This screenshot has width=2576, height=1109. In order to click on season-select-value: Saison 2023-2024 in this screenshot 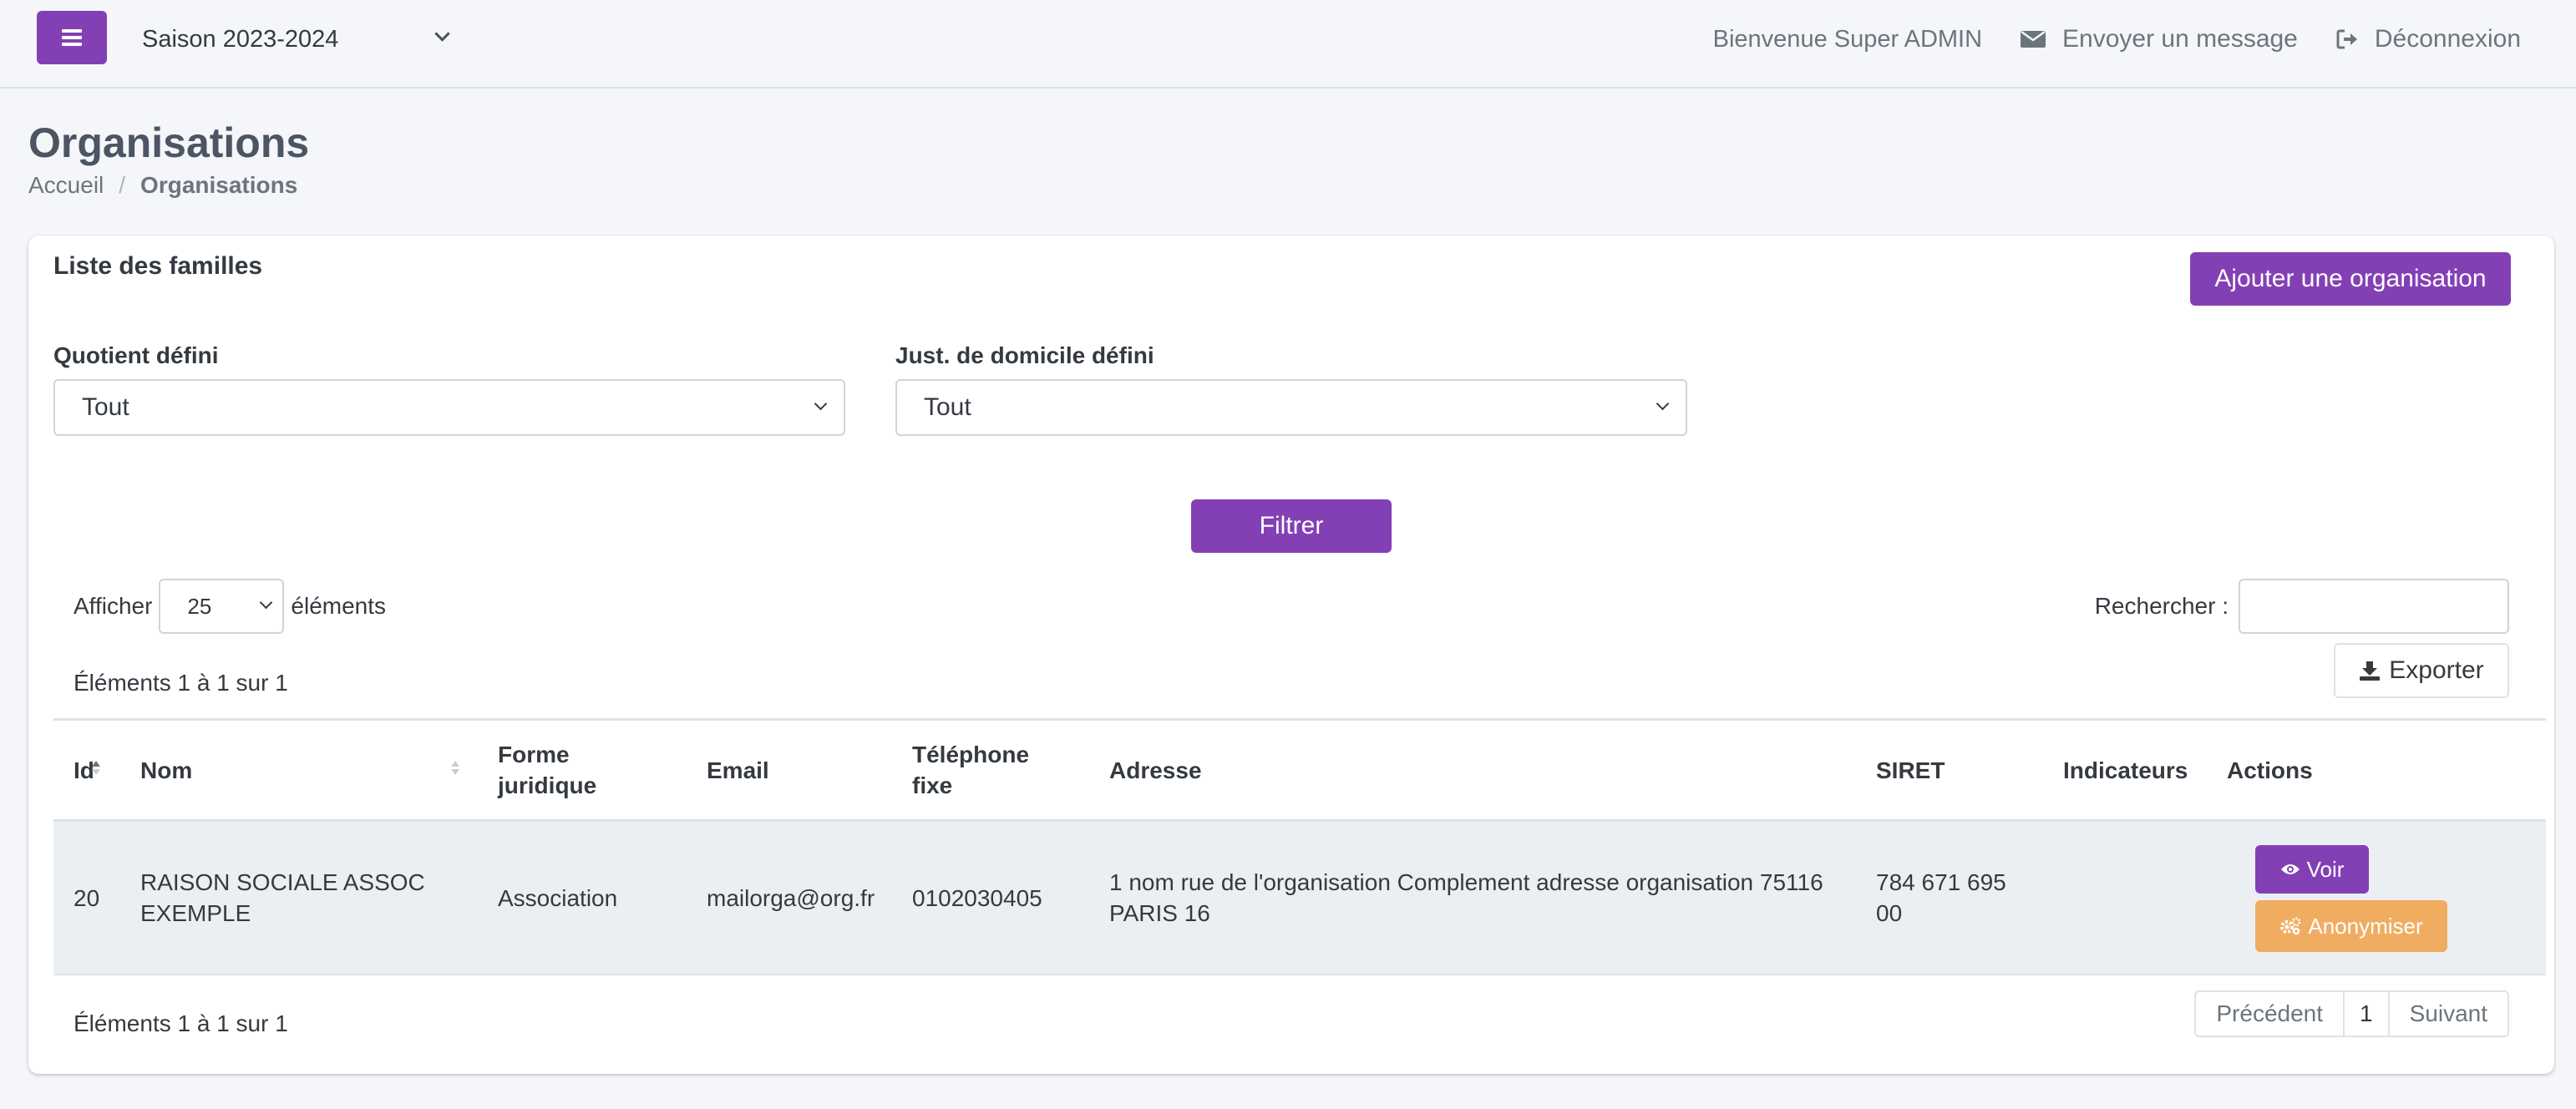, I will do `click(240, 39)`.